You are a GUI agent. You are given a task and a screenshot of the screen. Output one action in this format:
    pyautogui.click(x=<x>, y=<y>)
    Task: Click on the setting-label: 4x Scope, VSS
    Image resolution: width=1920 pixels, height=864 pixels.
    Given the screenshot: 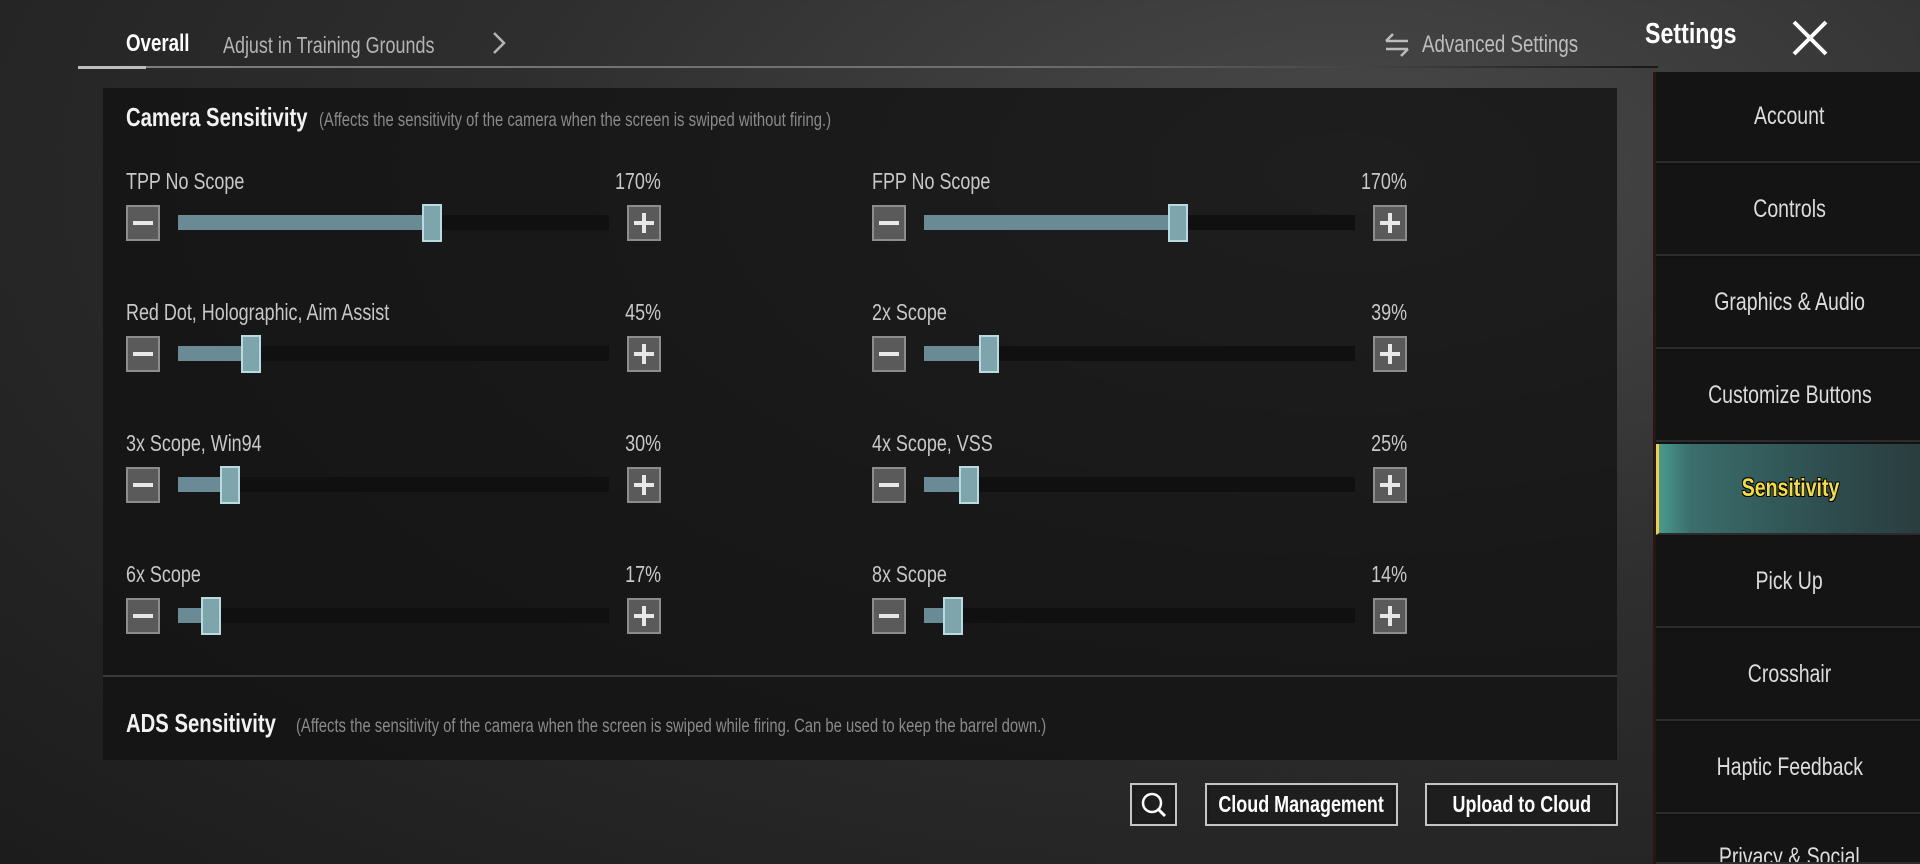 What is the action you would take?
    pyautogui.click(x=932, y=443)
    